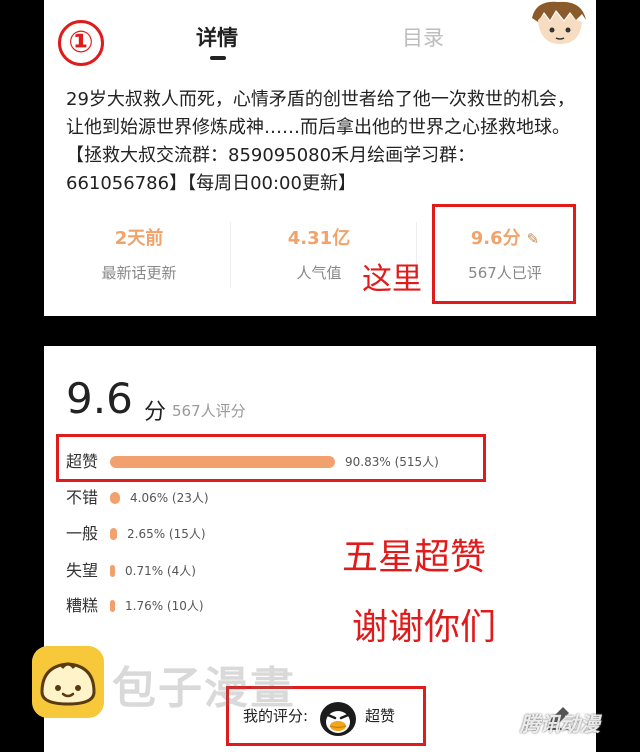 This screenshot has width=640, height=752. Describe the element at coordinates (423, 37) in the screenshot. I see `tab-catalog: 目录` at that location.